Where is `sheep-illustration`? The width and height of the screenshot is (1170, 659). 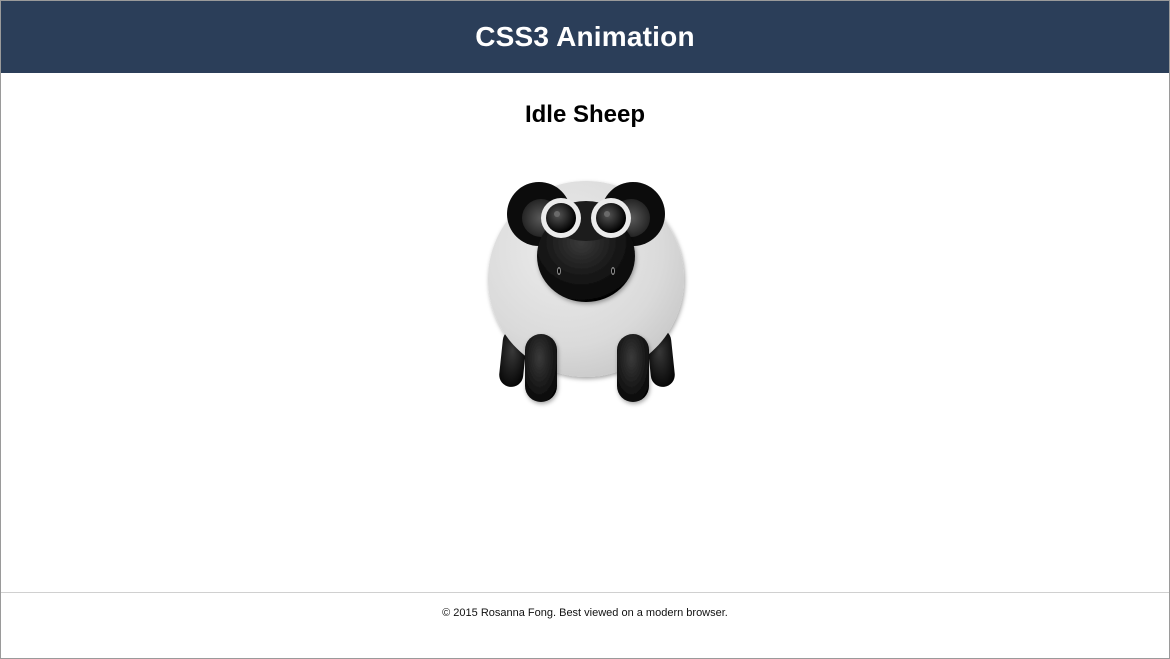 sheep-illustration is located at coordinates (586, 288).